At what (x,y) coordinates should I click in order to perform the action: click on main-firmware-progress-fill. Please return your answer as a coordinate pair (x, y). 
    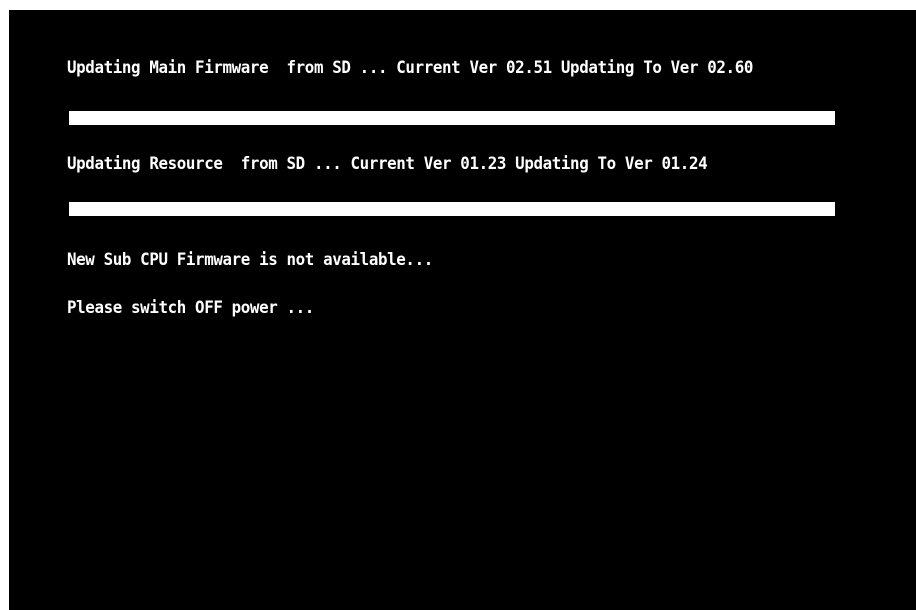
    Looking at the image, I should click on (452, 118).